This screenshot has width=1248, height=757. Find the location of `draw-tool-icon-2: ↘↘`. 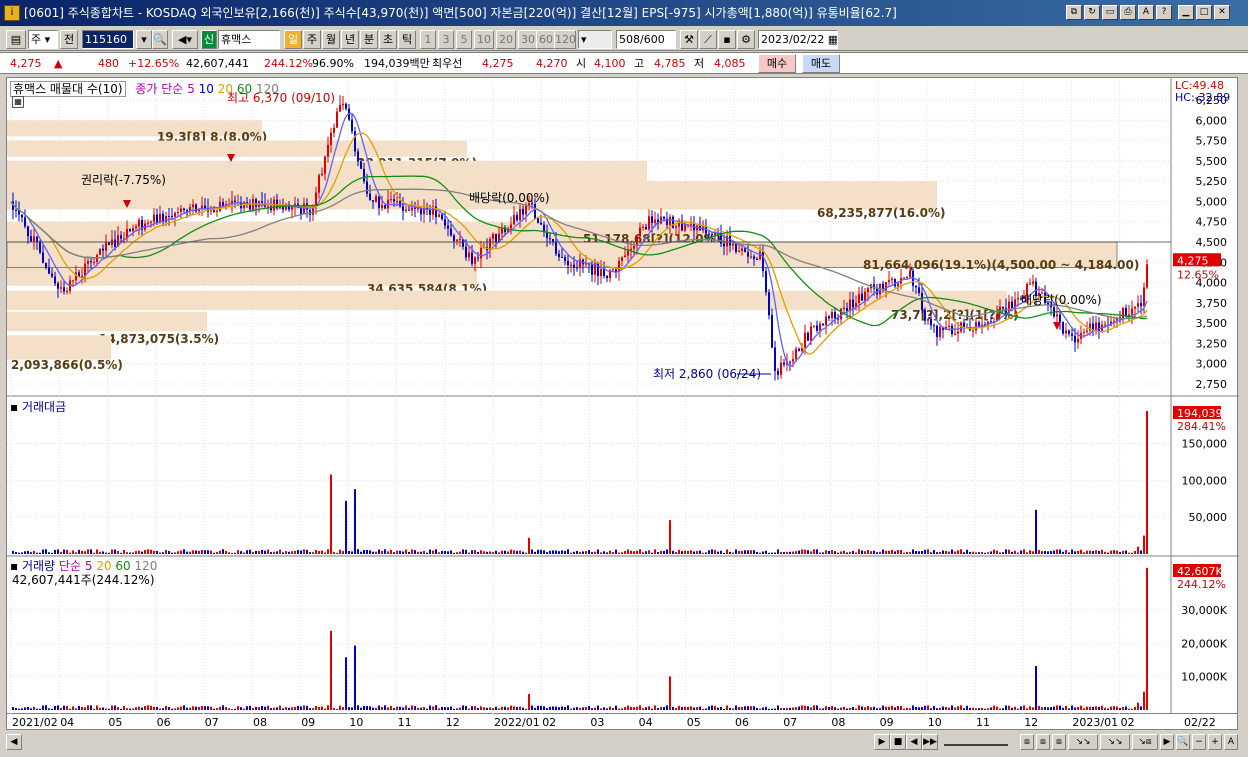

draw-tool-icon-2: ↘↘ is located at coordinates (1115, 742).